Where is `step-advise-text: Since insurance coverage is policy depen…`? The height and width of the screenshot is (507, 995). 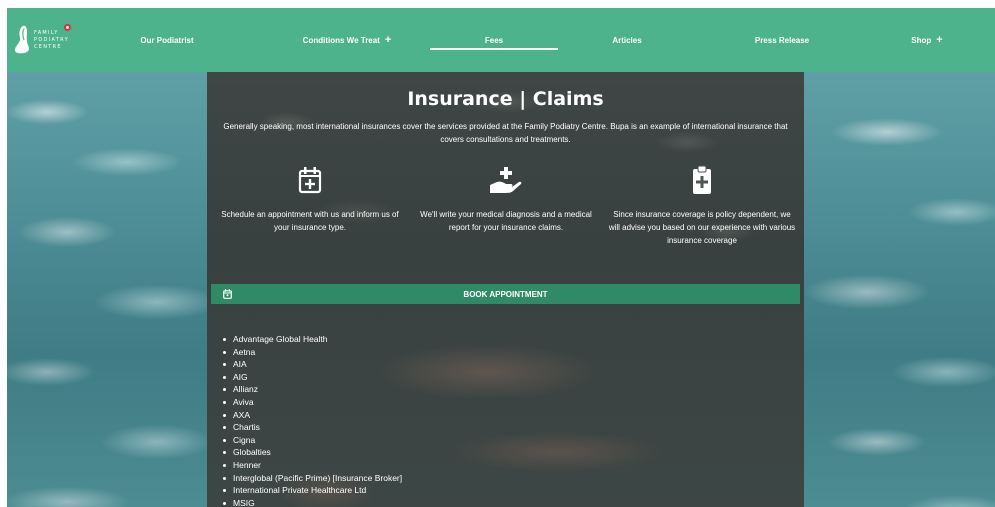
step-advise-text: Since insurance coverage is policy depen… is located at coordinates (702, 227).